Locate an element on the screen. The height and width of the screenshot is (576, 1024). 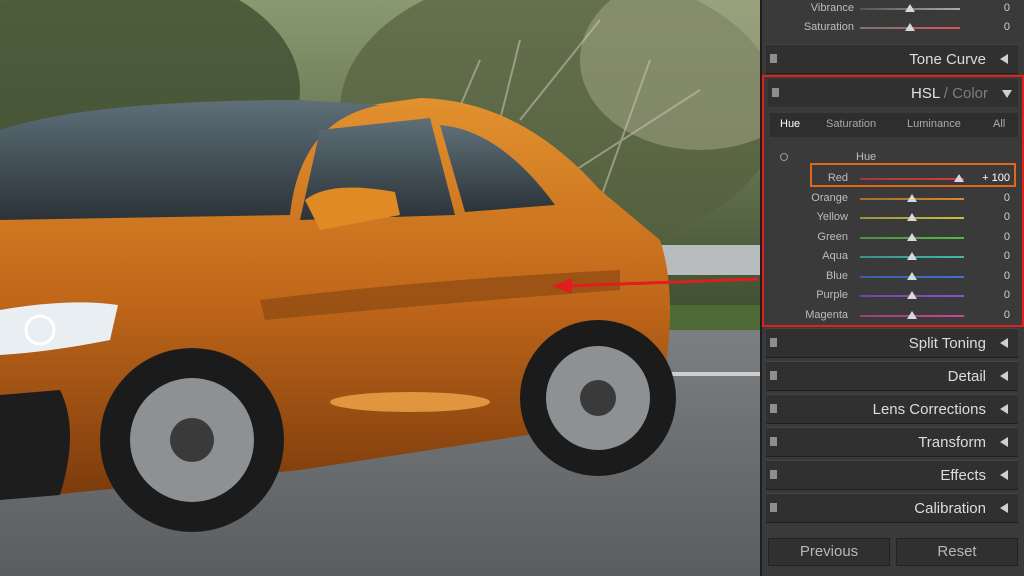
hsl-title: HSL / Color is located at coordinates (949, 93).